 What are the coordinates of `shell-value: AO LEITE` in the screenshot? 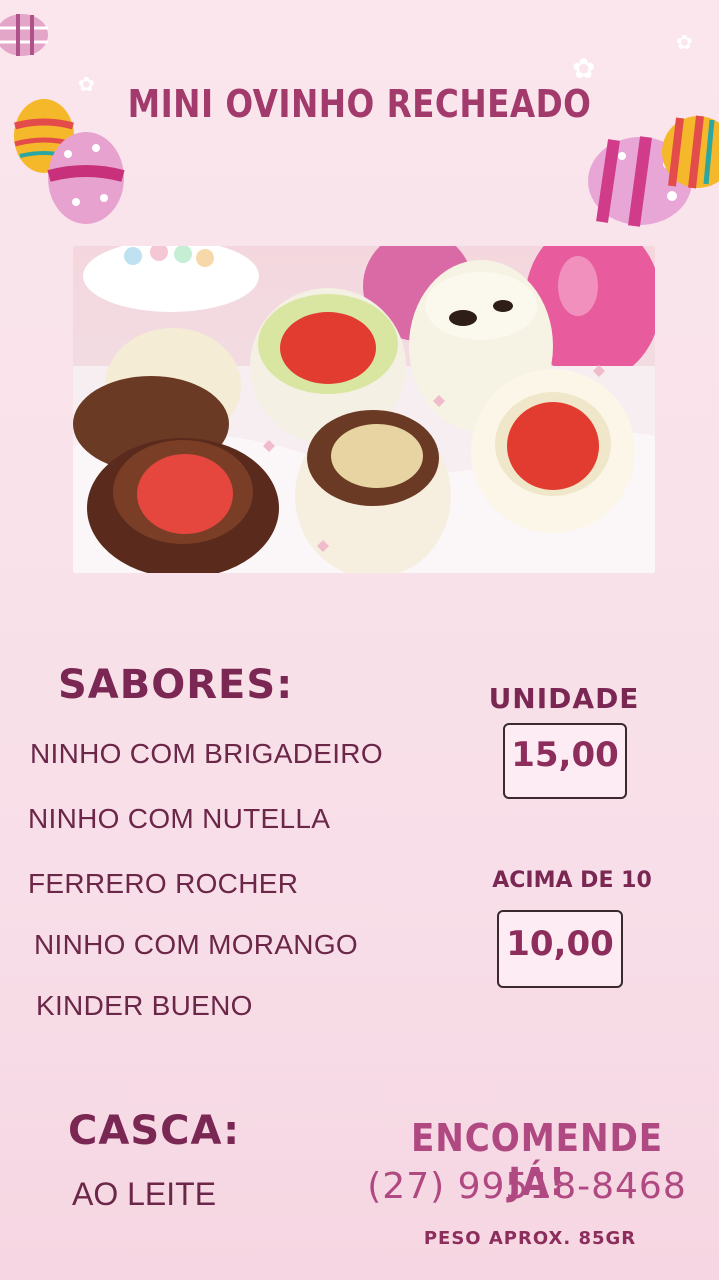 It's located at (144, 1194).